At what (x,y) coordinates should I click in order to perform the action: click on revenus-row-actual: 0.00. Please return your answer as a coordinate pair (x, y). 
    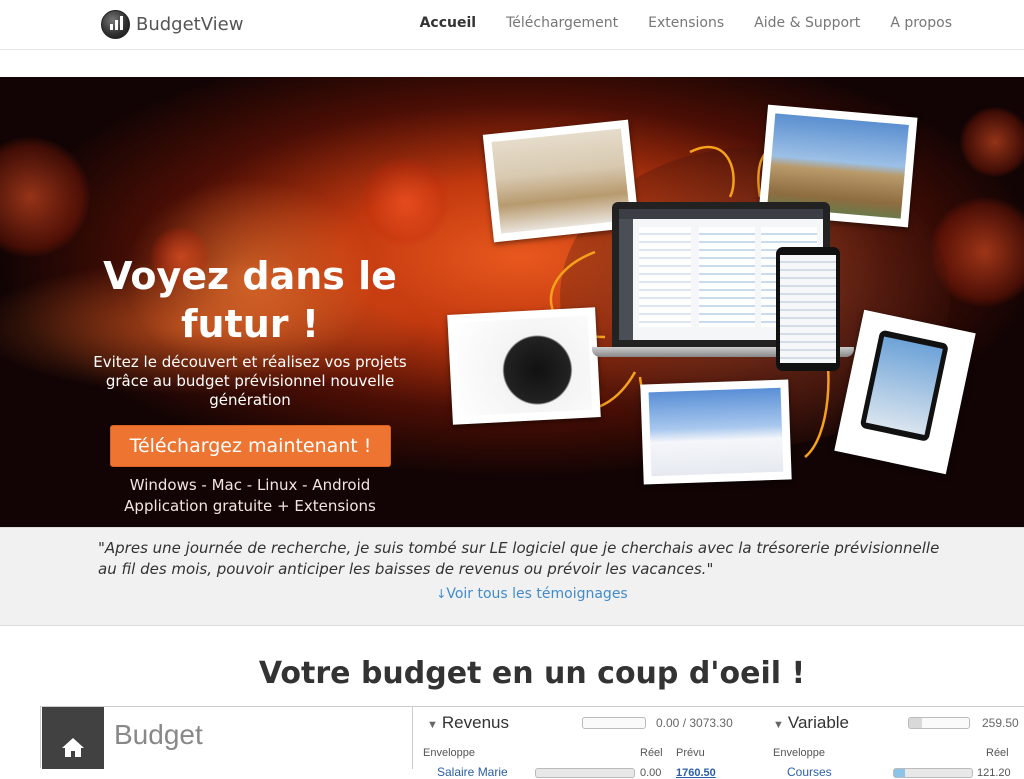
    Looking at the image, I should click on (651, 773).